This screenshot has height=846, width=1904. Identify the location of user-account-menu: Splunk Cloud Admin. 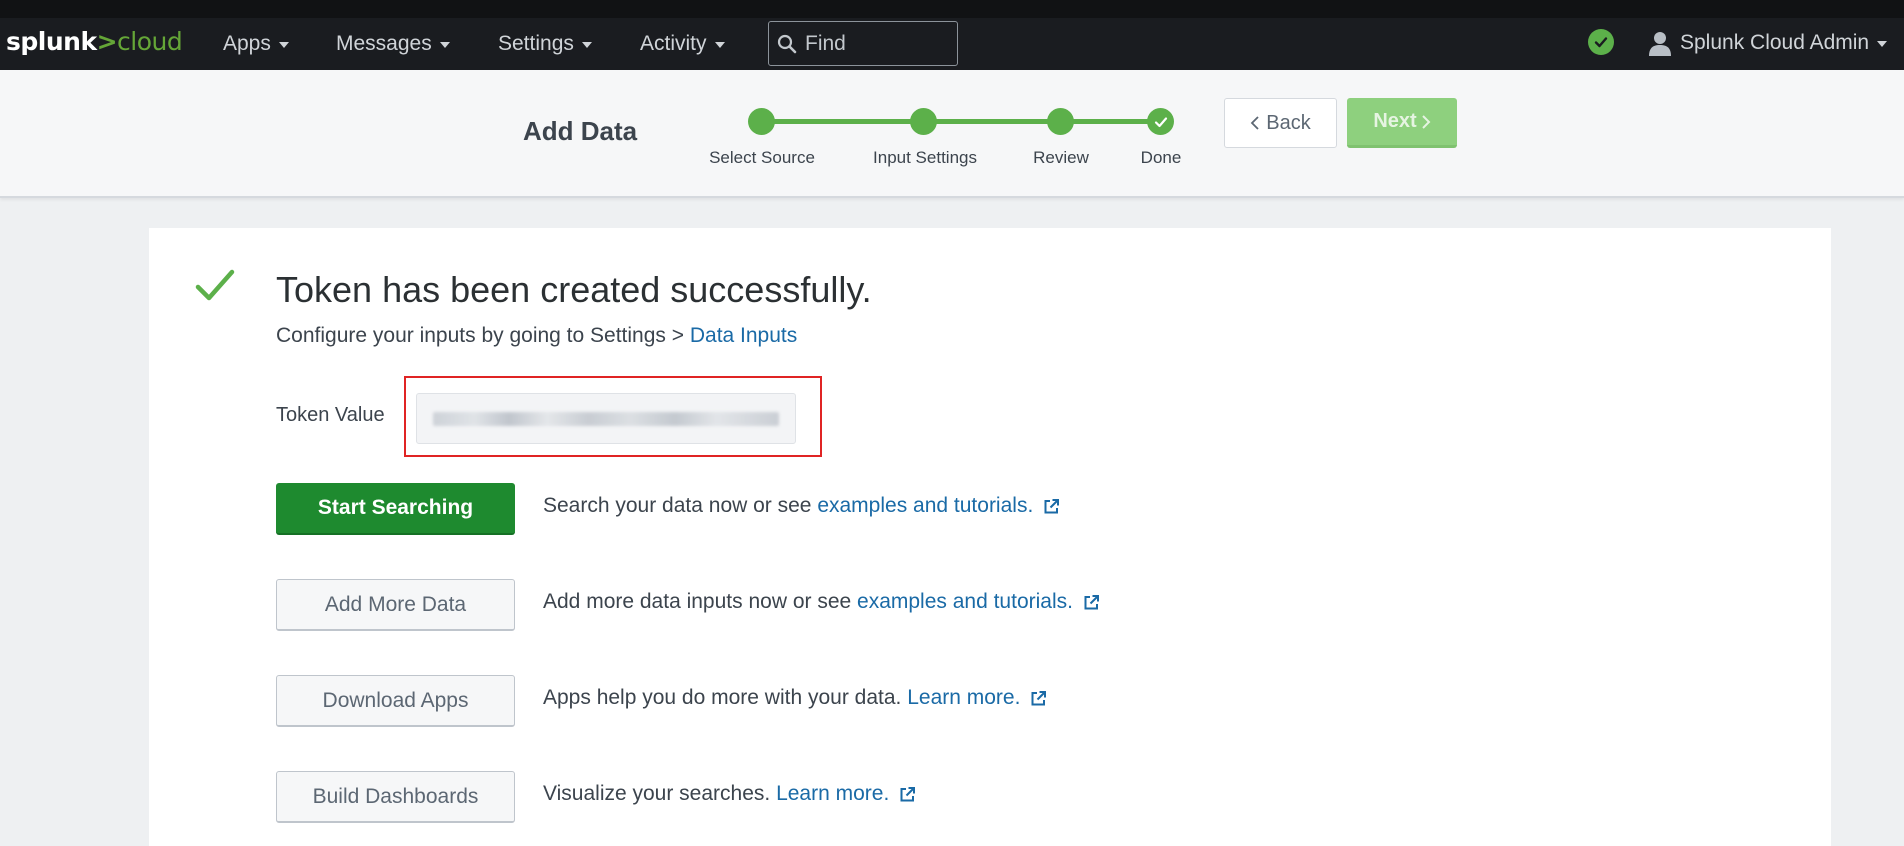
(1768, 43).